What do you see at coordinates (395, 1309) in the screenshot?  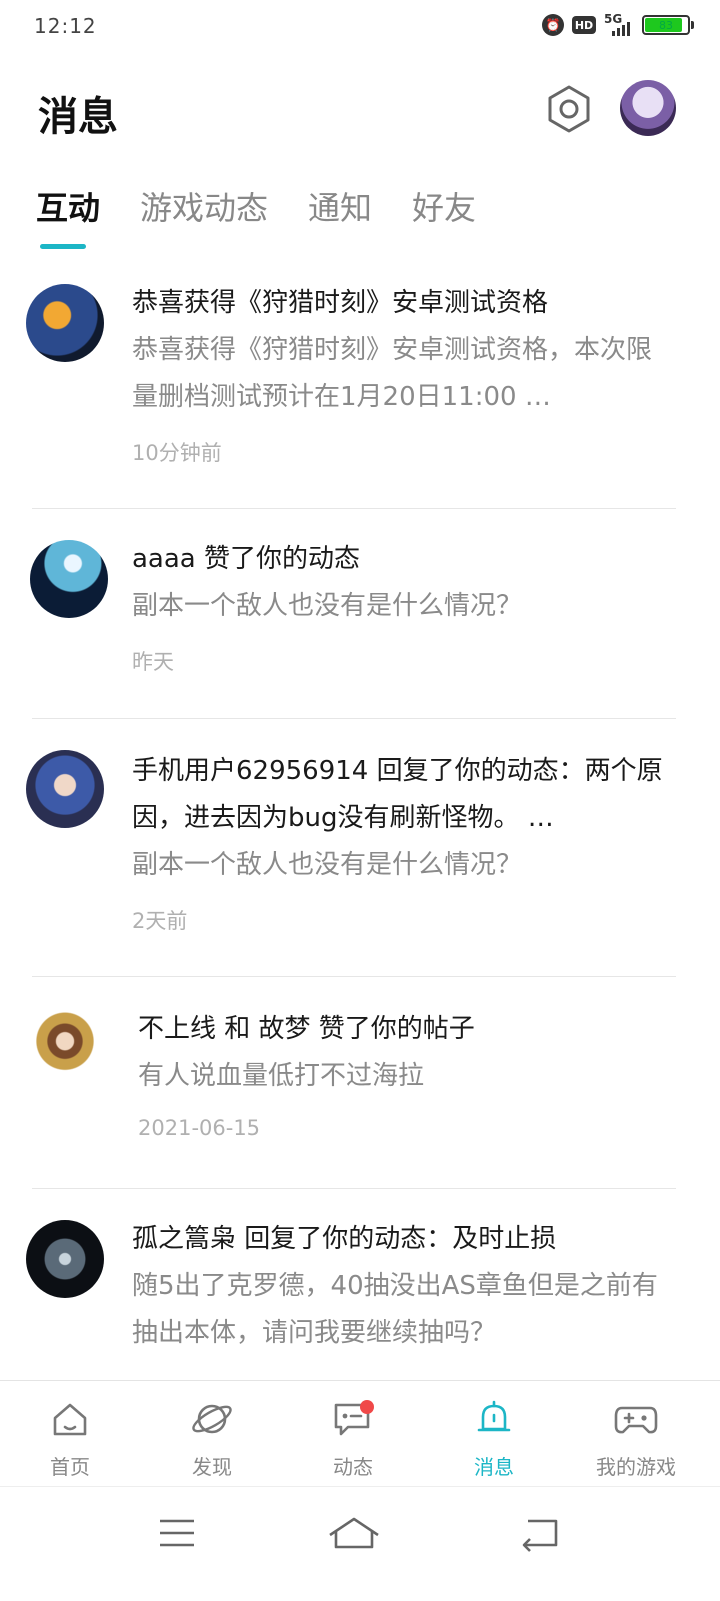 I see `item-preview: 随5出了克罗德，40抽没出AS章鱼但是之前有抽出本体，请问我要继续抽吗？` at bounding box center [395, 1309].